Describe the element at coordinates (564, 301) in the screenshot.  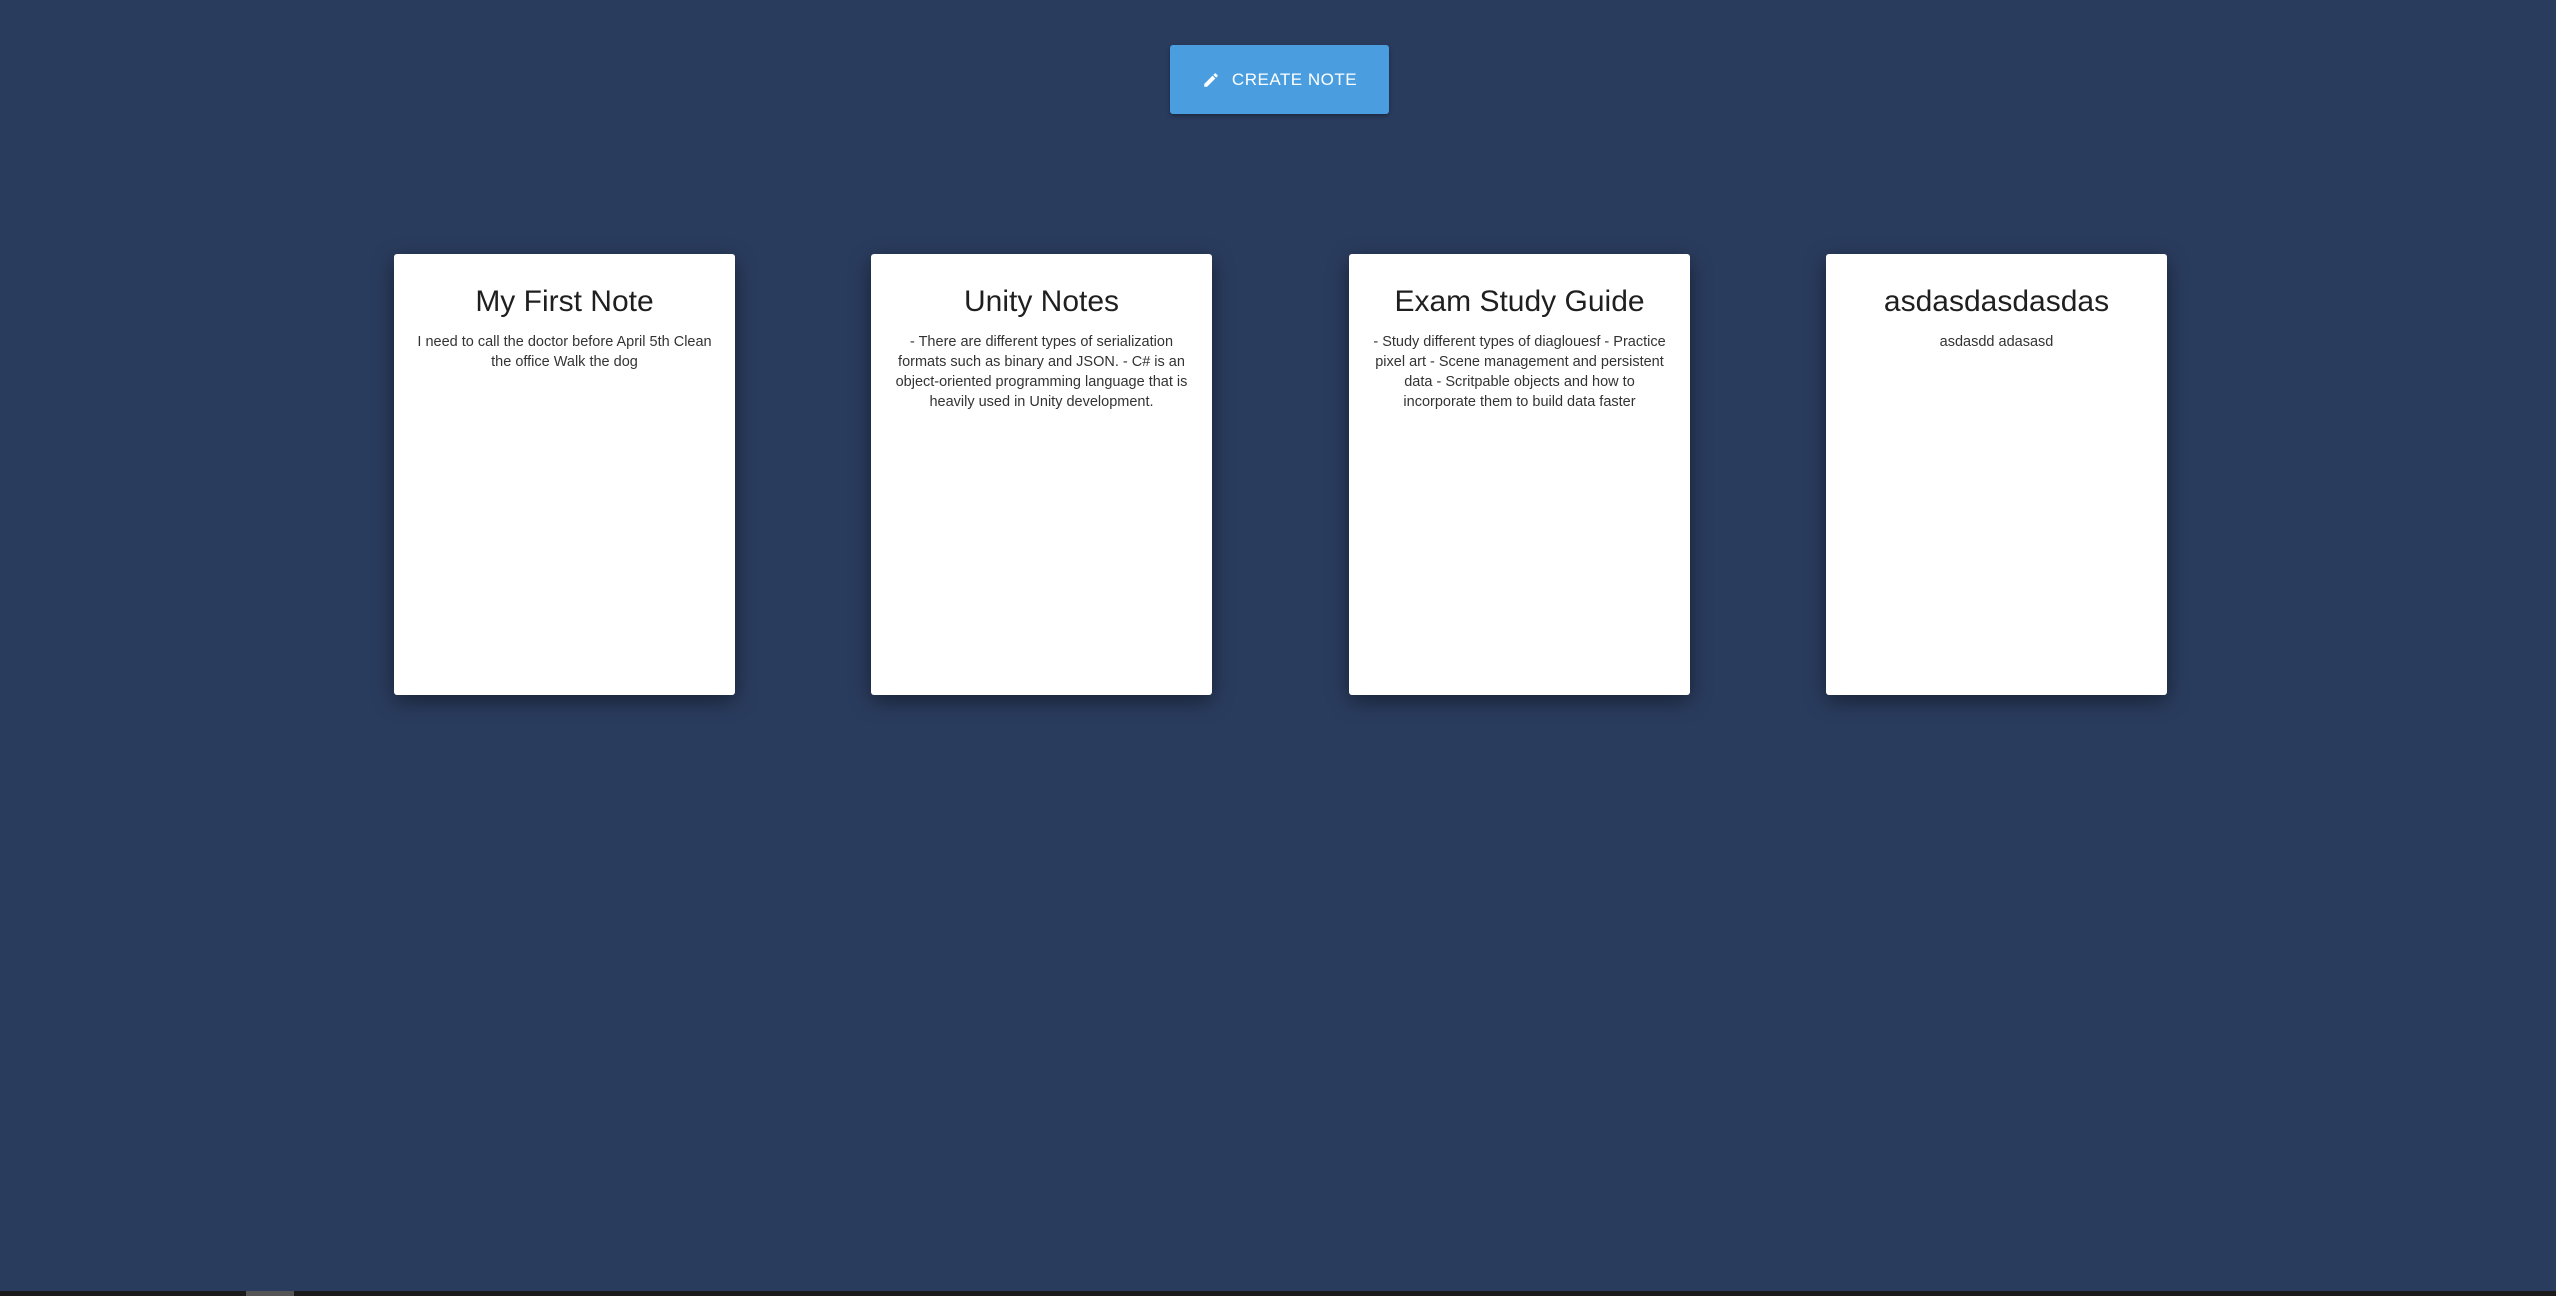
I see `note-title: My First Note` at that location.